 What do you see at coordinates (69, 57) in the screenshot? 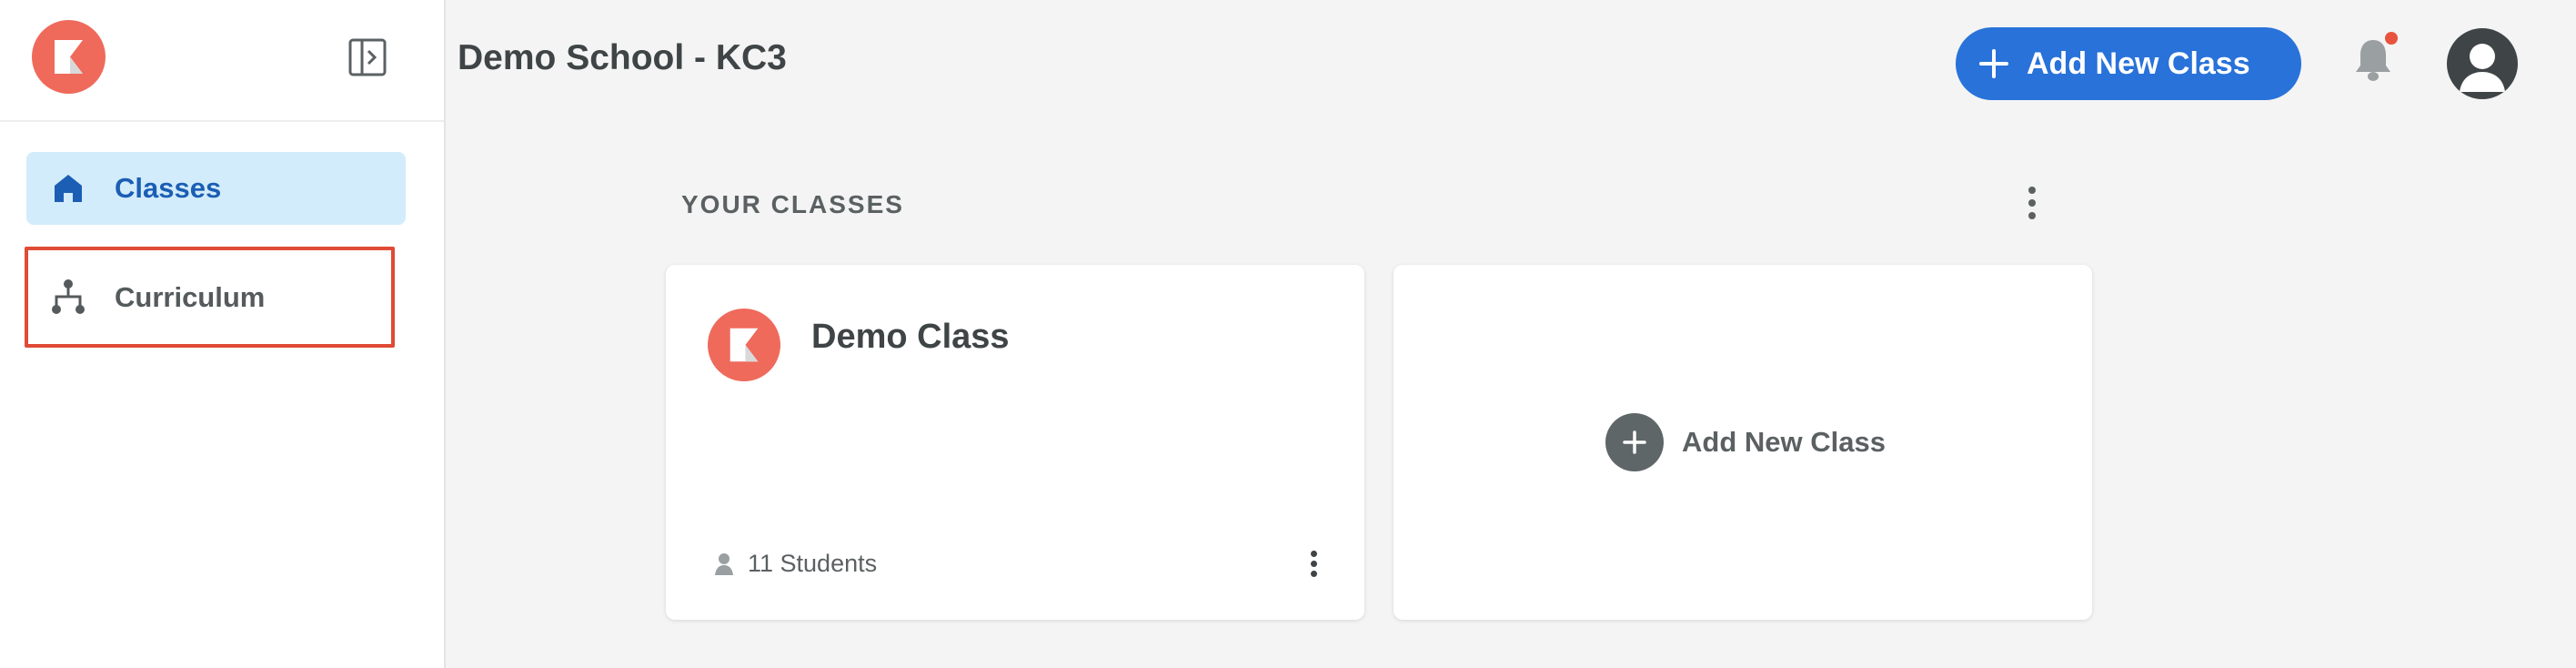
I see `kolibri-logo-icon` at bounding box center [69, 57].